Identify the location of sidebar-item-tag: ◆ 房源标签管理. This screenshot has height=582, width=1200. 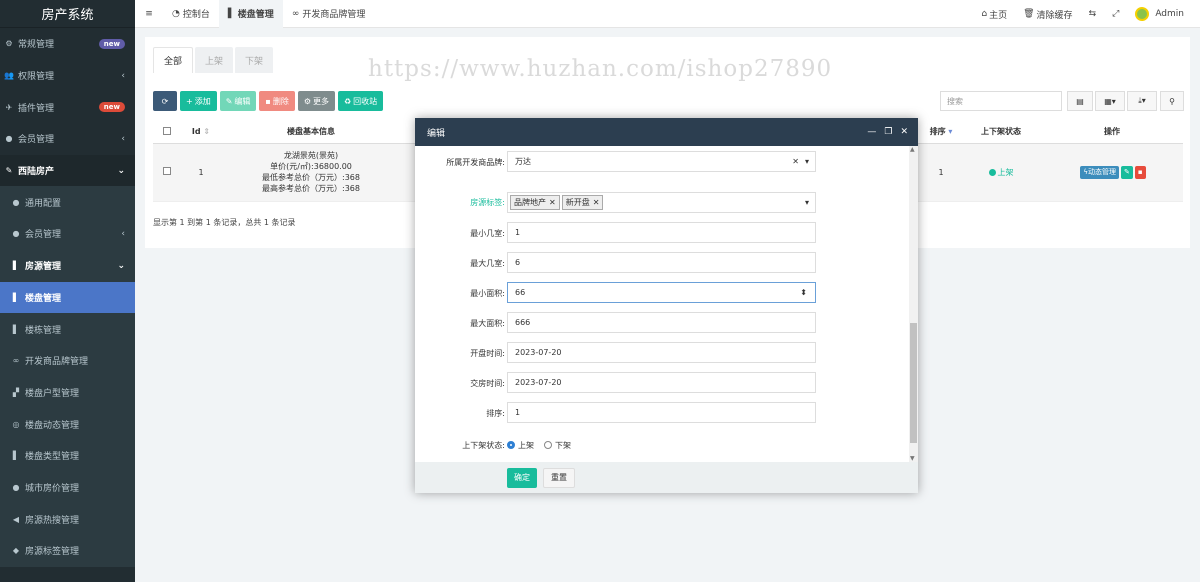
(67, 551).